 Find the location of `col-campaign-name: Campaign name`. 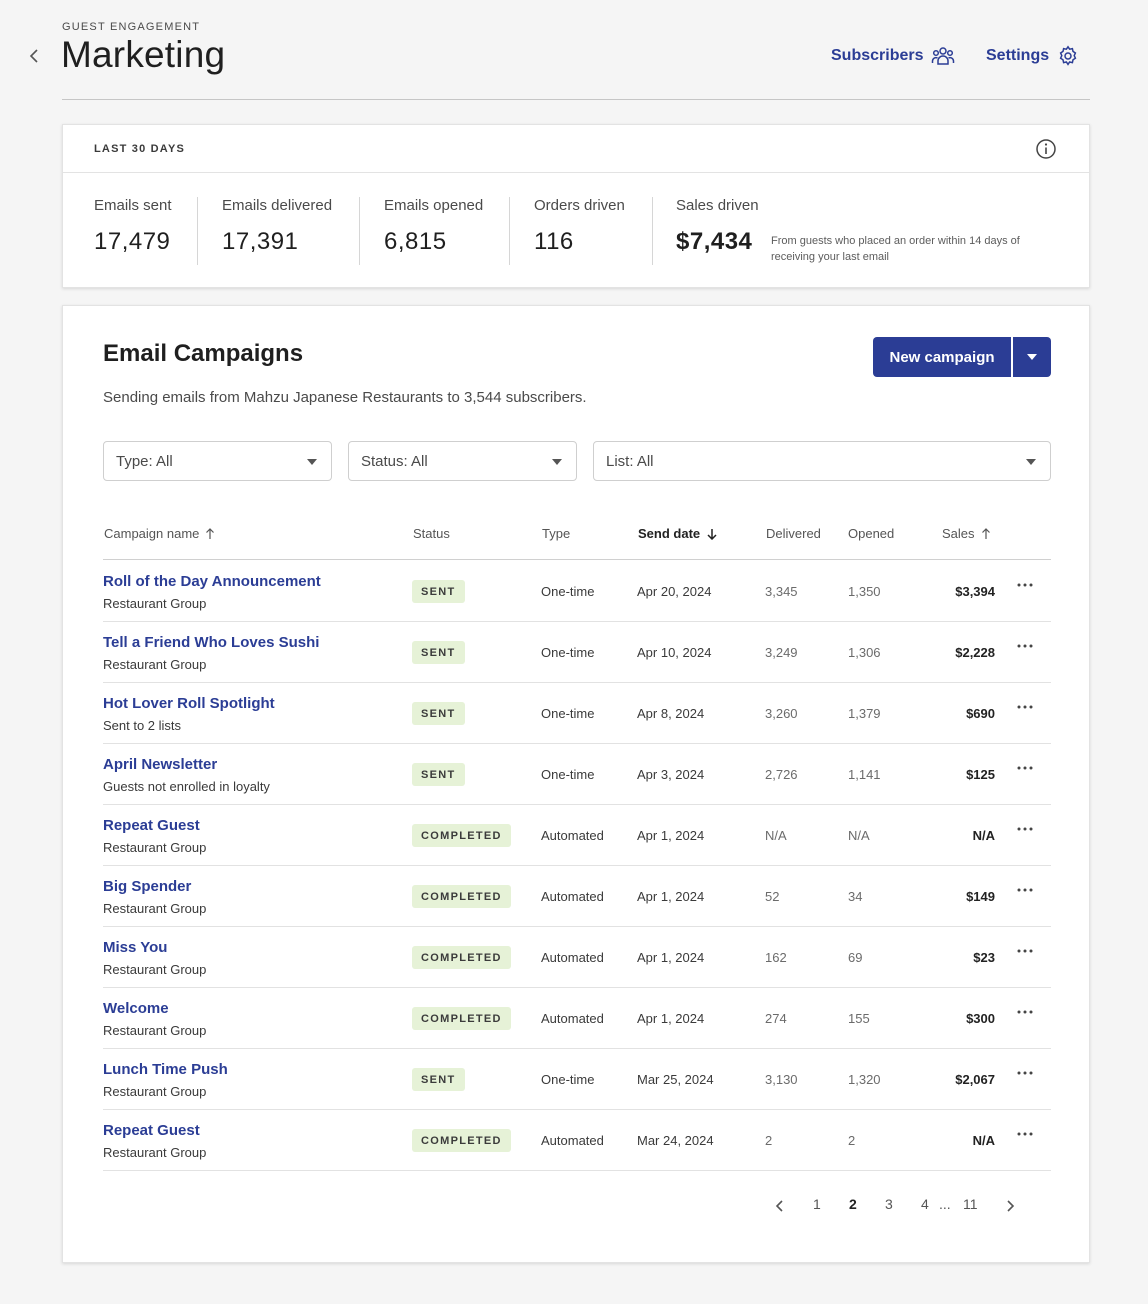

col-campaign-name: Campaign name is located at coordinates (159, 533).